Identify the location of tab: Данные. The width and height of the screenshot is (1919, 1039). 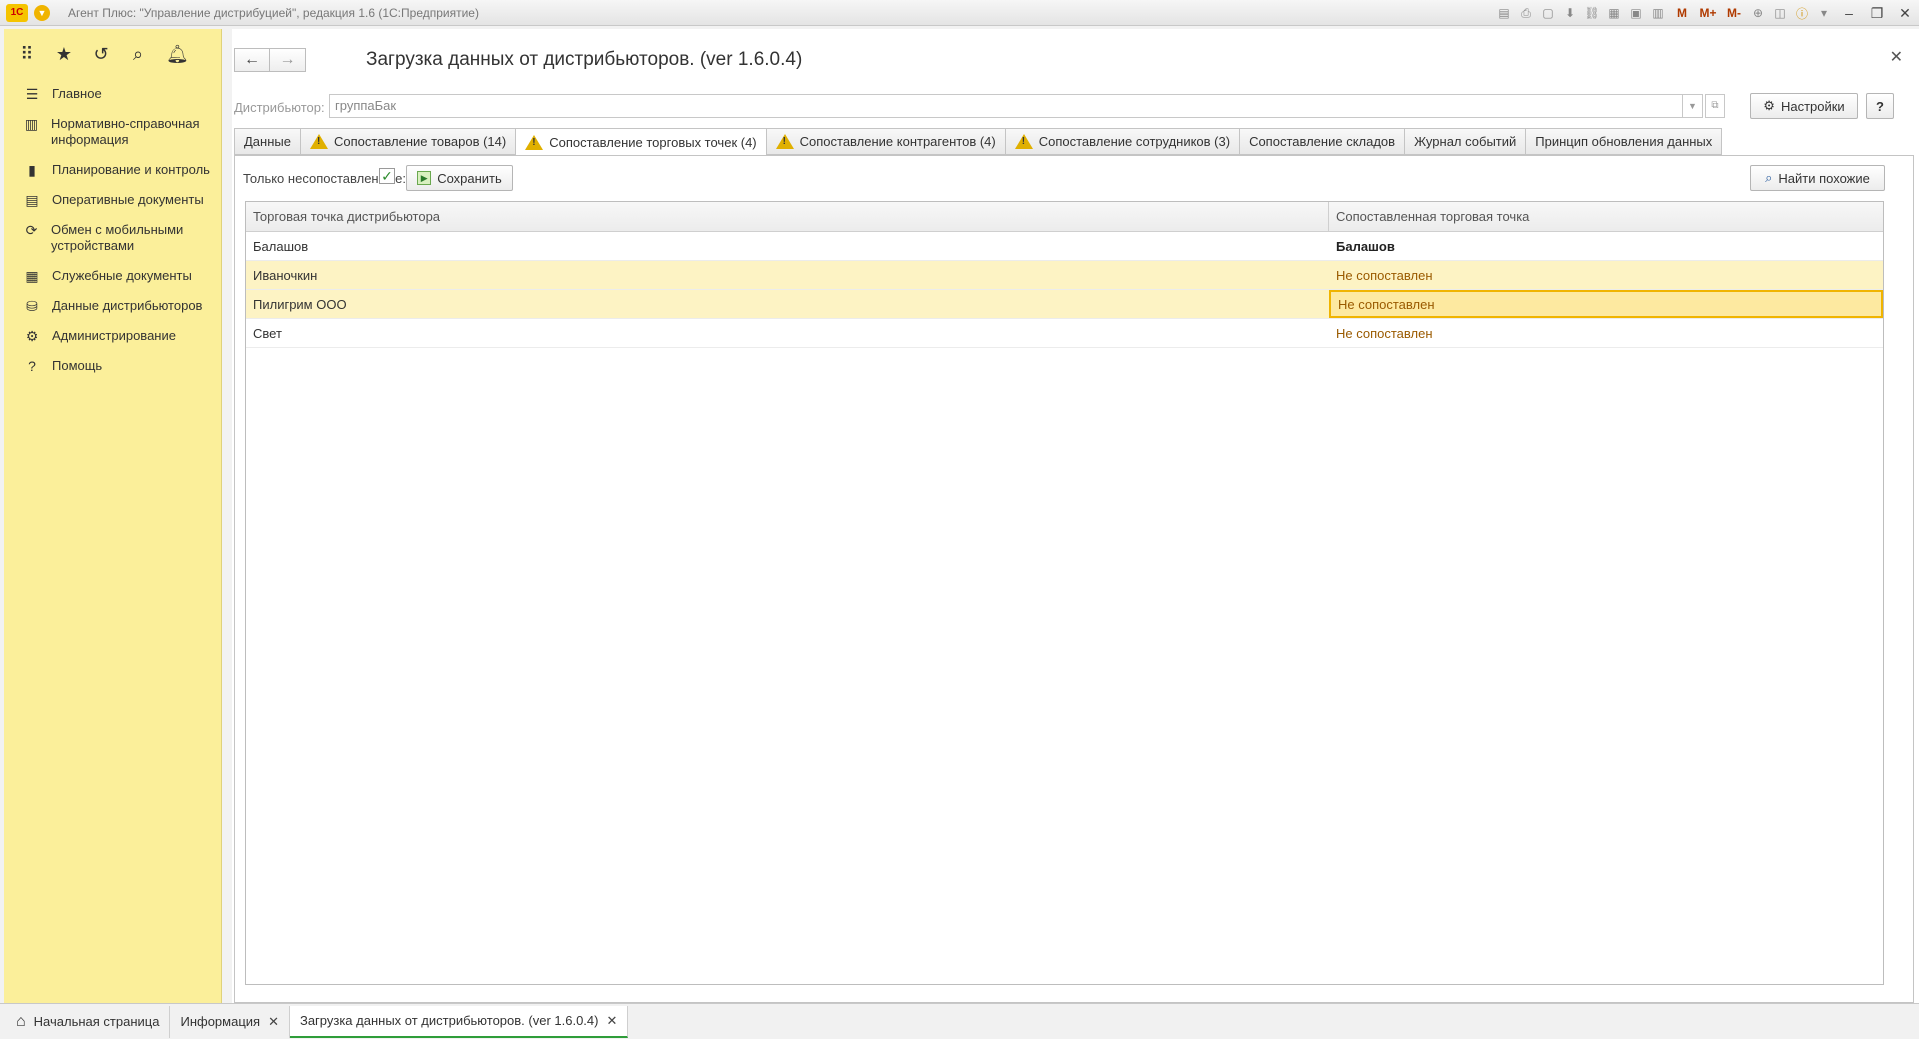
(267, 141).